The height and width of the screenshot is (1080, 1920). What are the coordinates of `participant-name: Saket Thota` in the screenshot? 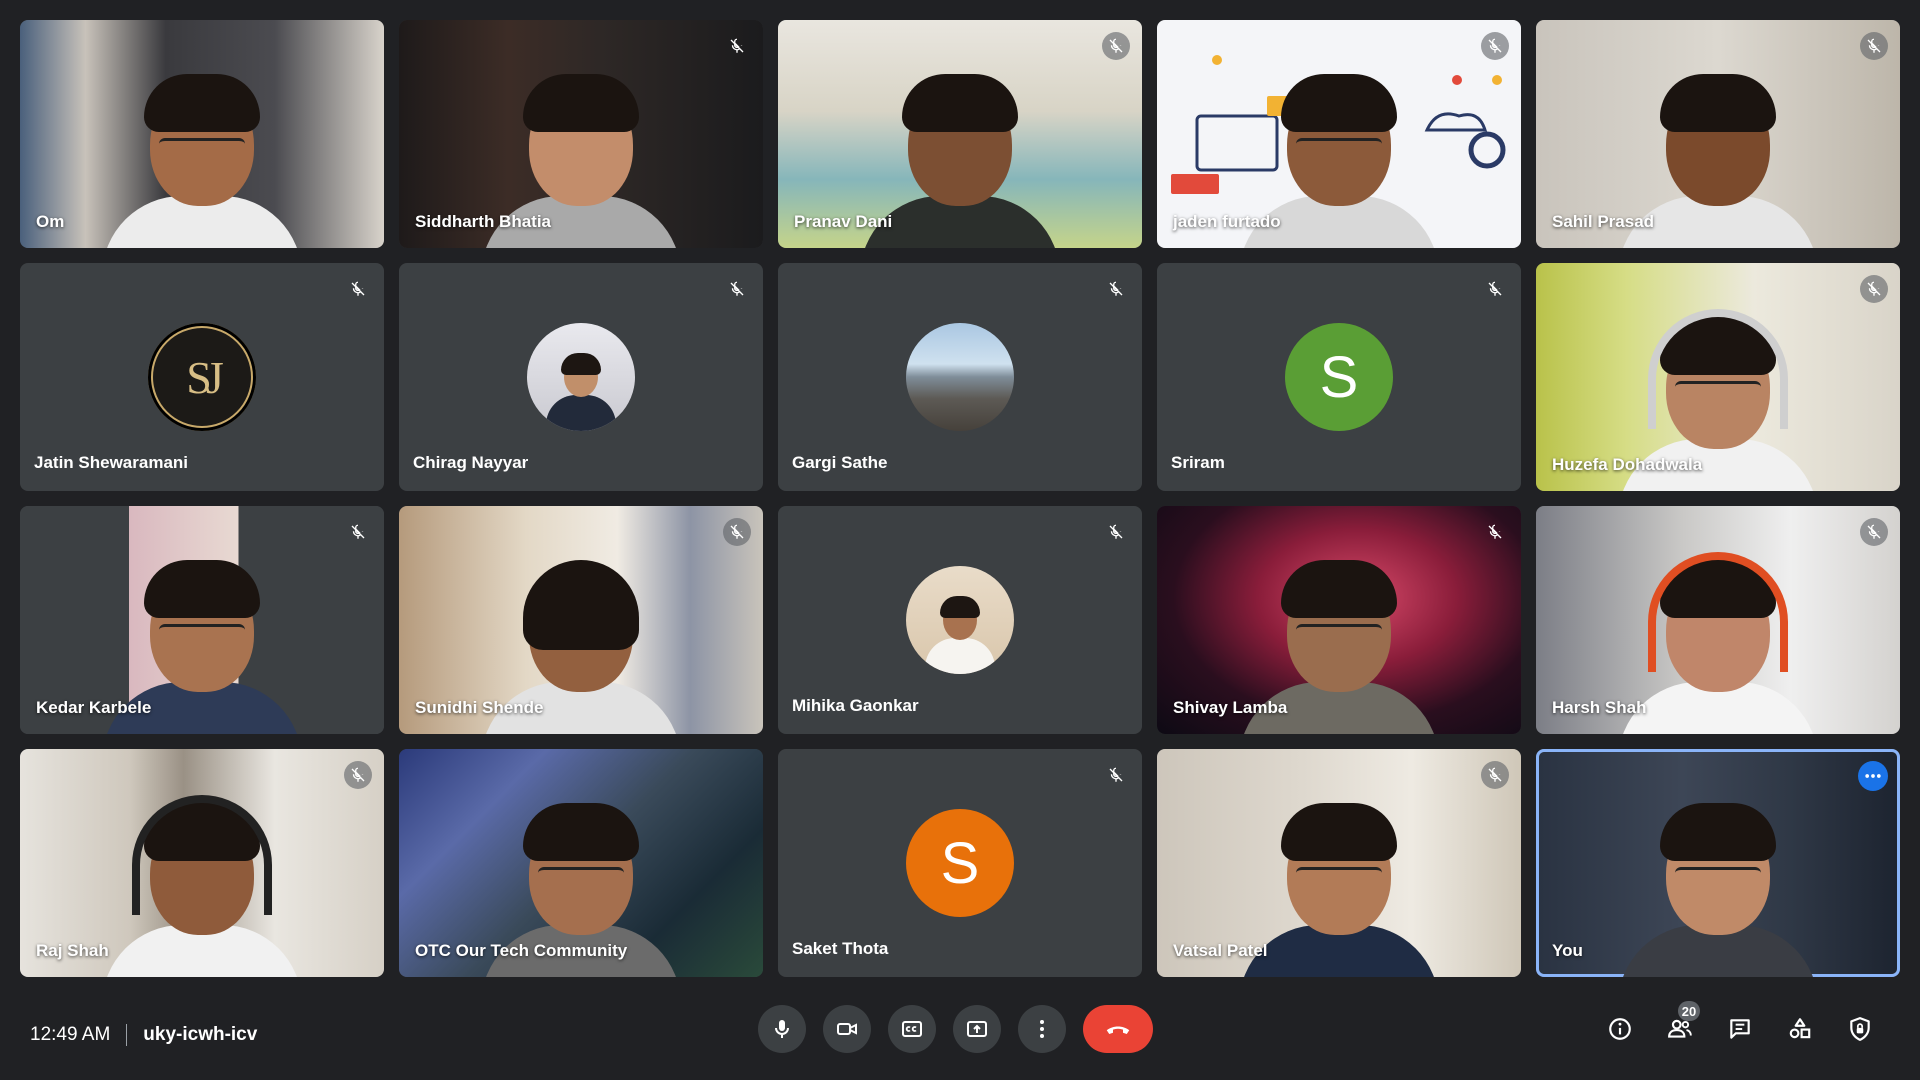 It's located at (840, 948).